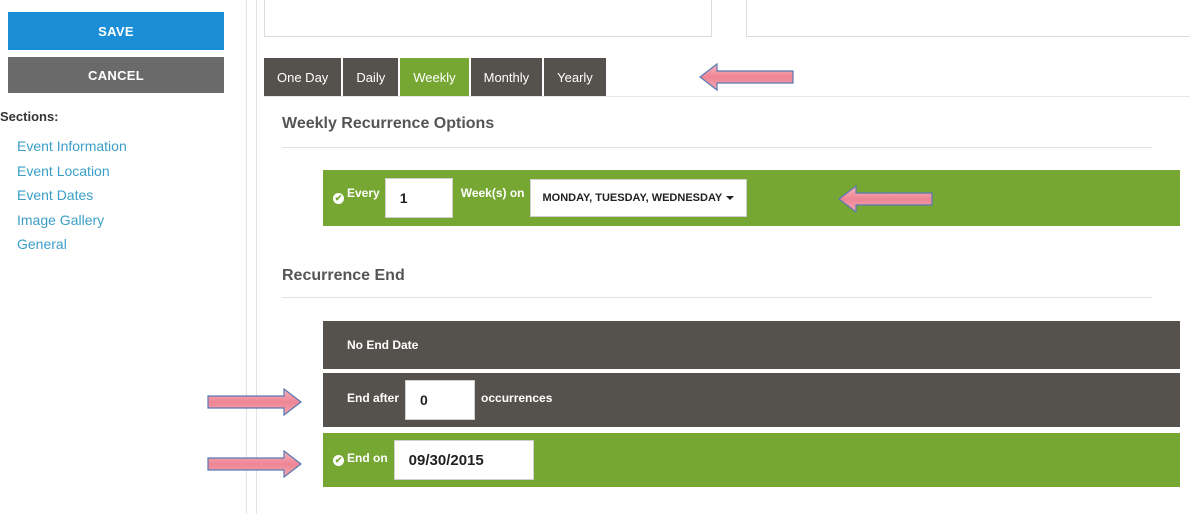 The width and height of the screenshot is (1190, 514). What do you see at coordinates (440, 400) in the screenshot?
I see `end-after-input: 0` at bounding box center [440, 400].